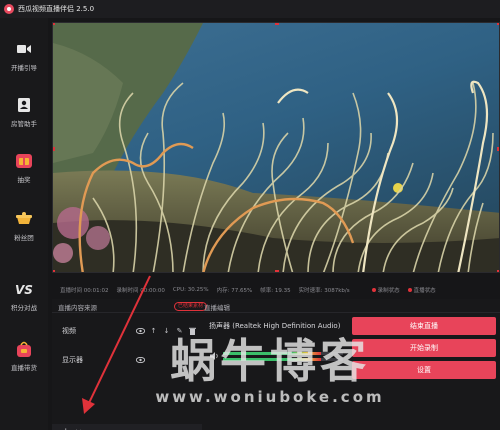 The height and width of the screenshot is (430, 500). I want to click on cpu-usage: CPU: 30.25%, so click(190, 289).